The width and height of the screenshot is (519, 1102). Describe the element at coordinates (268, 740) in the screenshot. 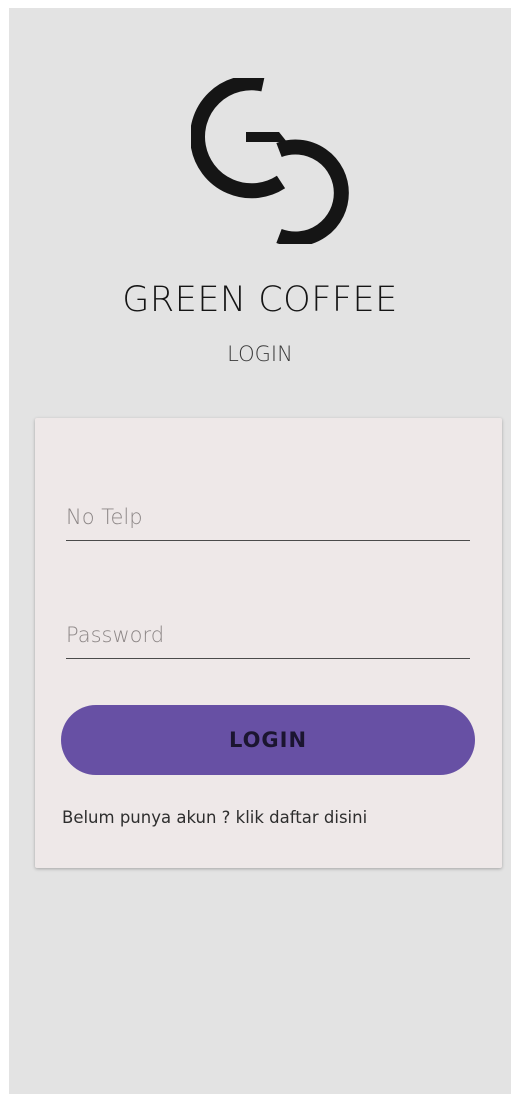

I see `login-button: LOGIN` at that location.